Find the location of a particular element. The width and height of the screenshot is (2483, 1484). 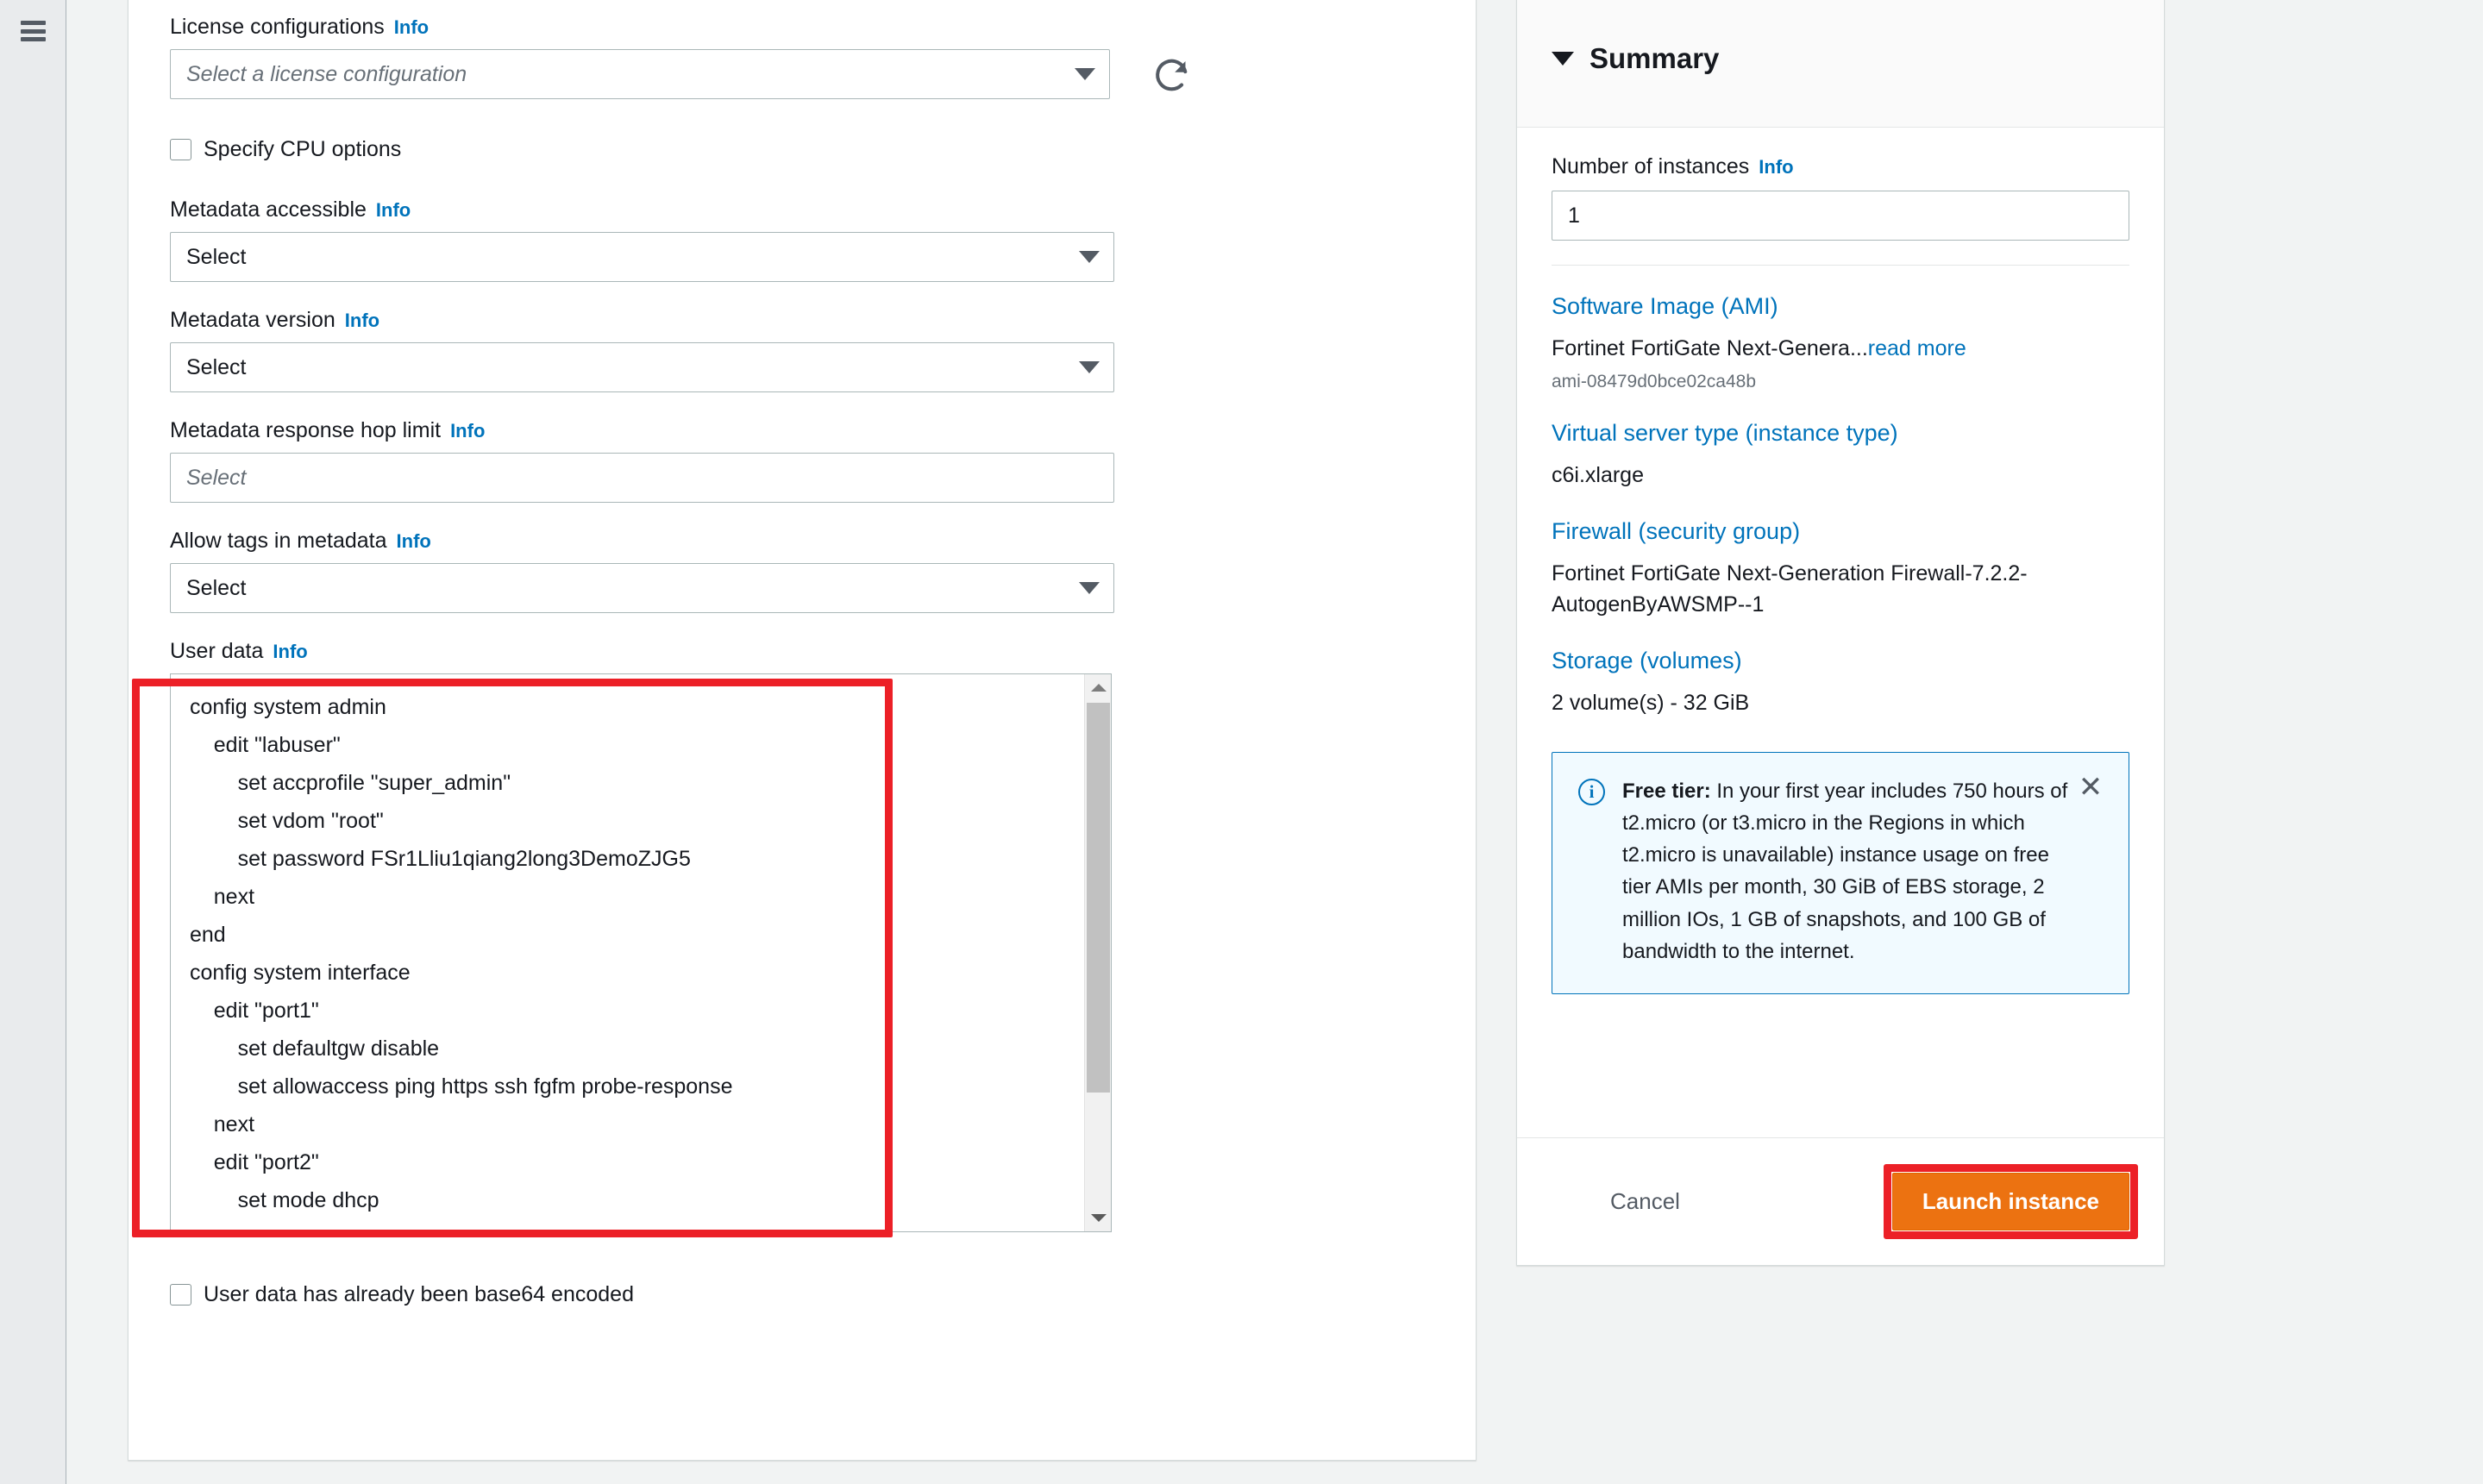

cancel-button: Cancel is located at coordinates (1645, 1201).